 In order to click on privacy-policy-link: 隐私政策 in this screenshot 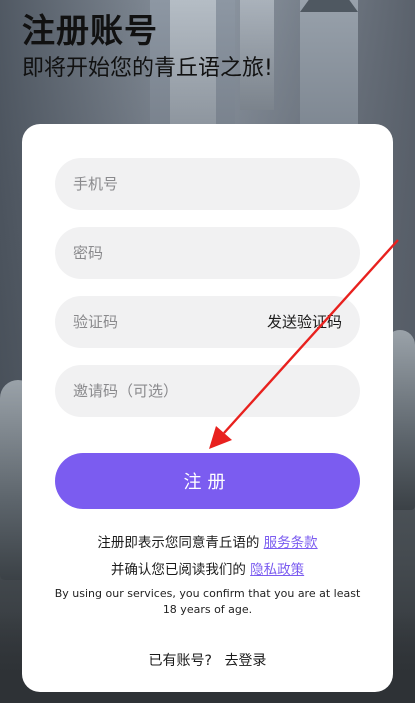, I will do `click(277, 570)`.